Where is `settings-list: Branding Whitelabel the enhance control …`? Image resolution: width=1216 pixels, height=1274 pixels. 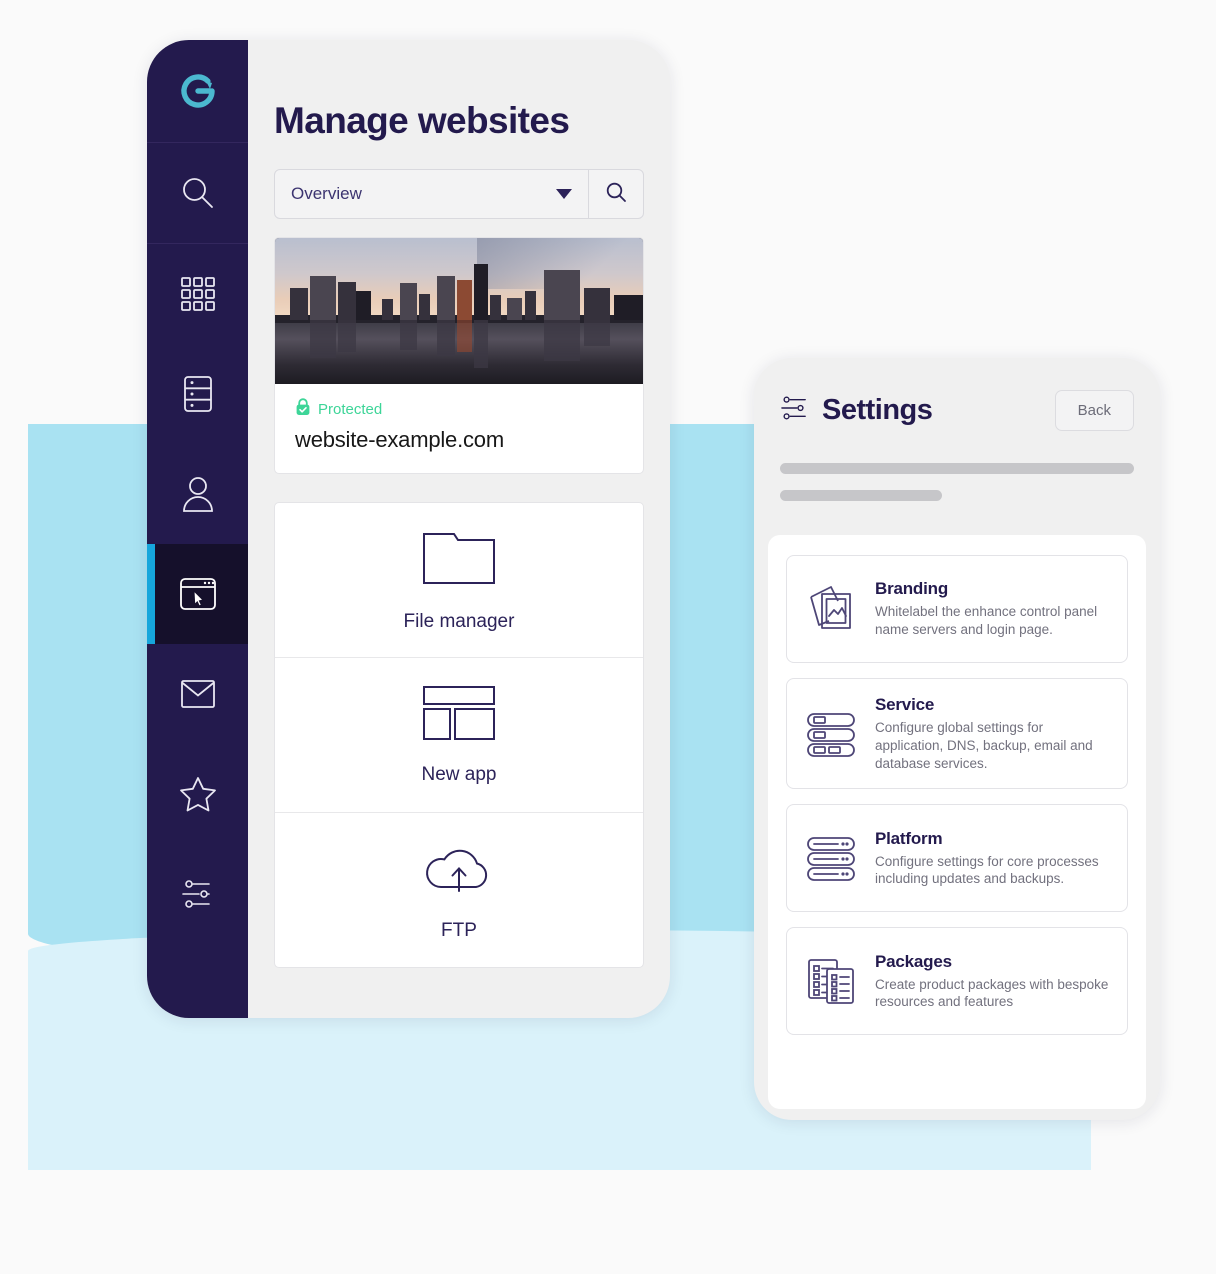
settings-list: Branding Whitelabel the enhance control … is located at coordinates (957, 822).